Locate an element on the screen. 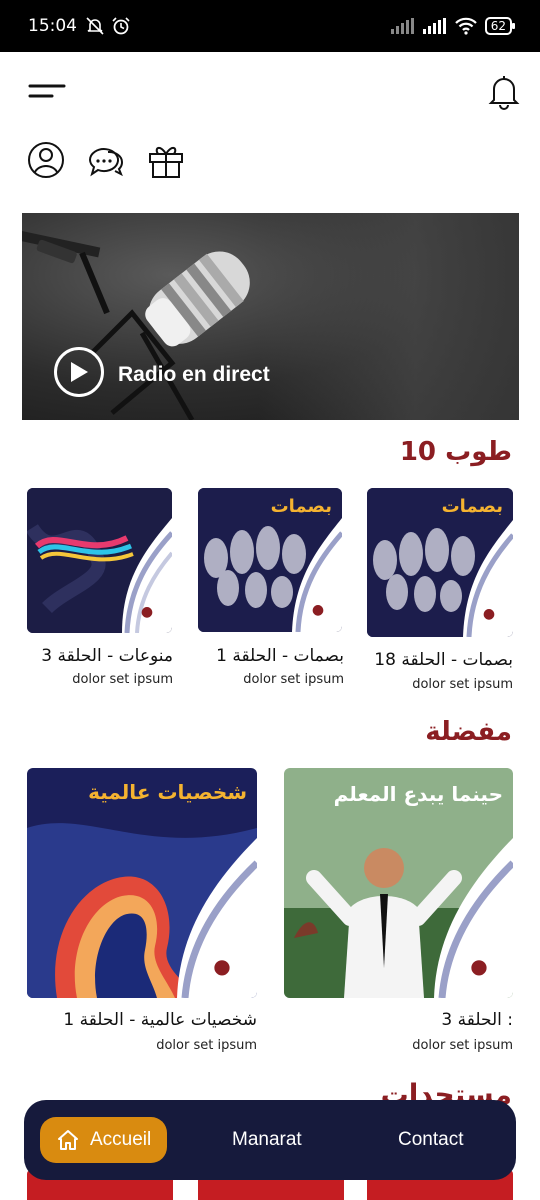 The width and height of the screenshot is (540, 1200). nav-home-label: Accueil is located at coordinates (121, 1139).